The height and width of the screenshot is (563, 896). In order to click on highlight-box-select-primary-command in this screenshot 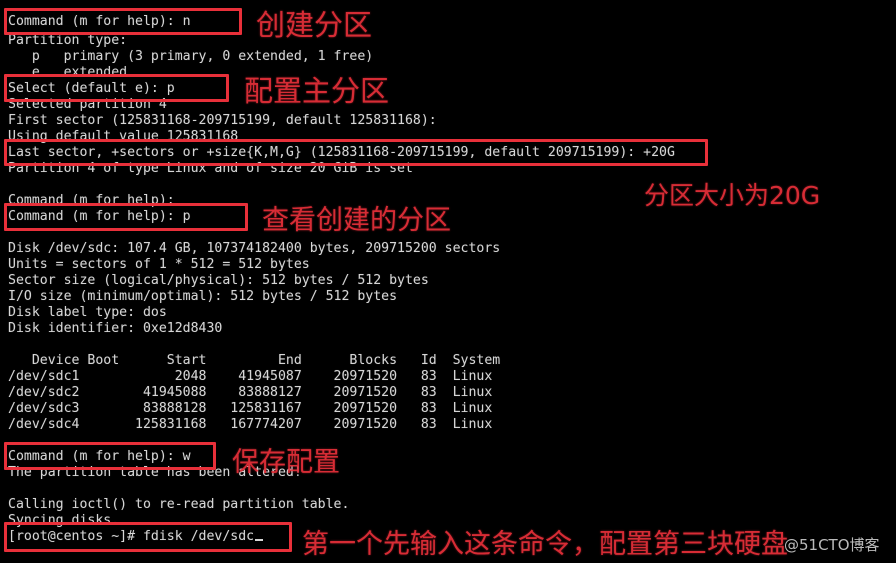, I will do `click(116, 88)`.